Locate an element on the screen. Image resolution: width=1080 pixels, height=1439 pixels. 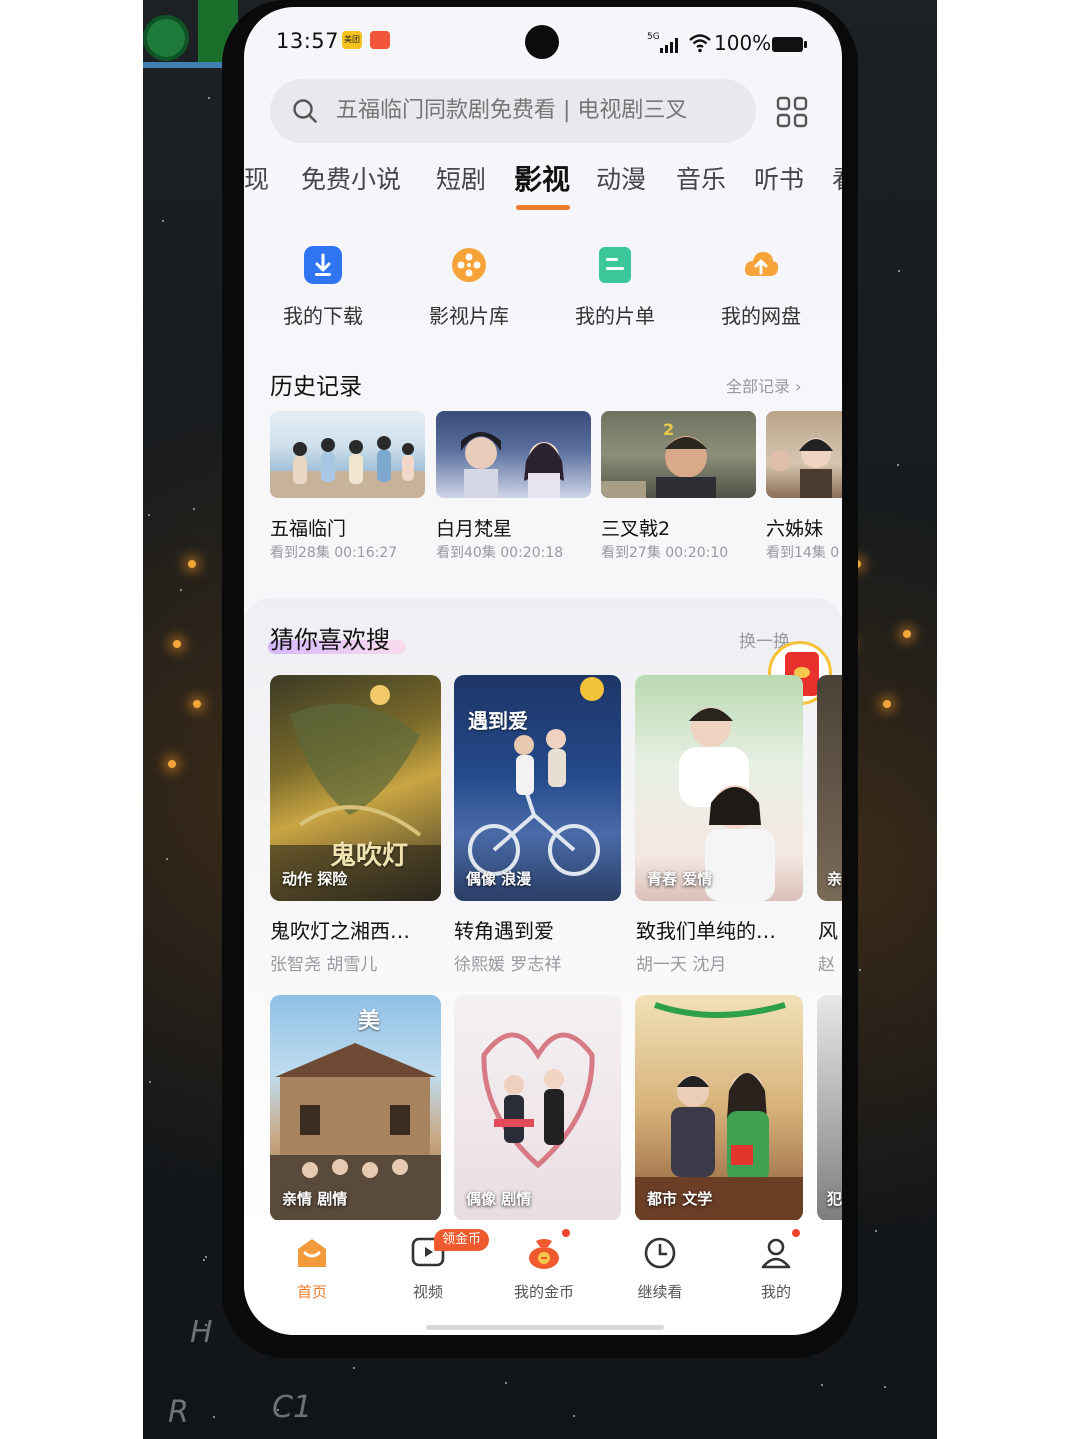
blue-strip is located at coordinates (188, 65).